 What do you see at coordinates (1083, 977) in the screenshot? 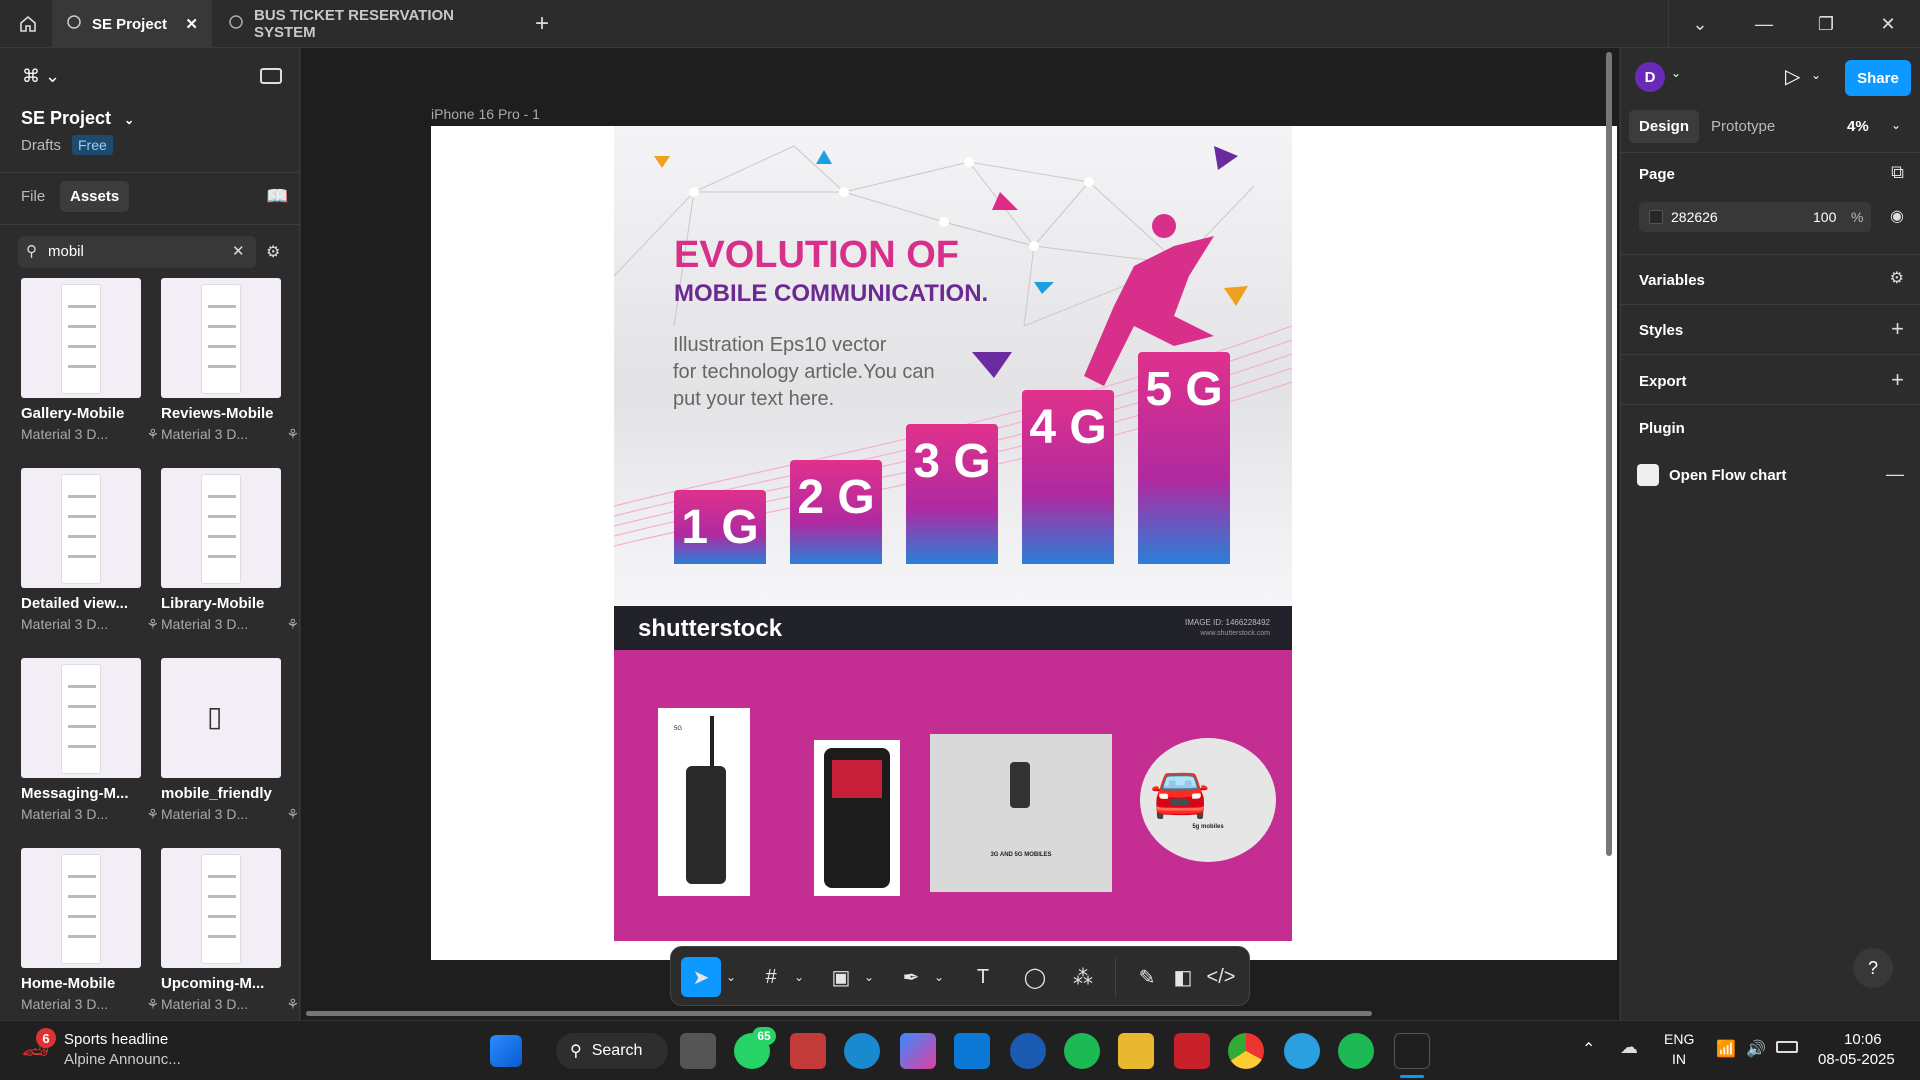
I see `resources-tool-icon: ⁂` at bounding box center [1083, 977].